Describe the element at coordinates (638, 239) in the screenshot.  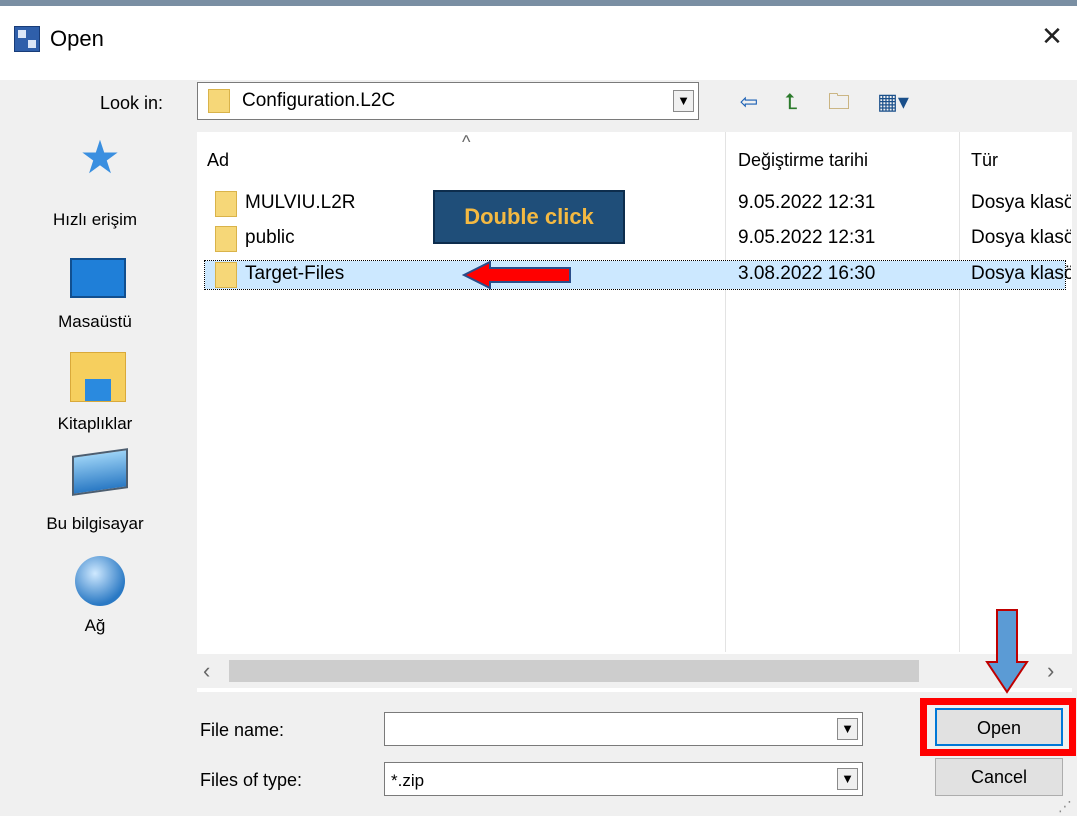
I see `file-row: public 9.05.2022 12:31 Dosya klasörü` at that location.